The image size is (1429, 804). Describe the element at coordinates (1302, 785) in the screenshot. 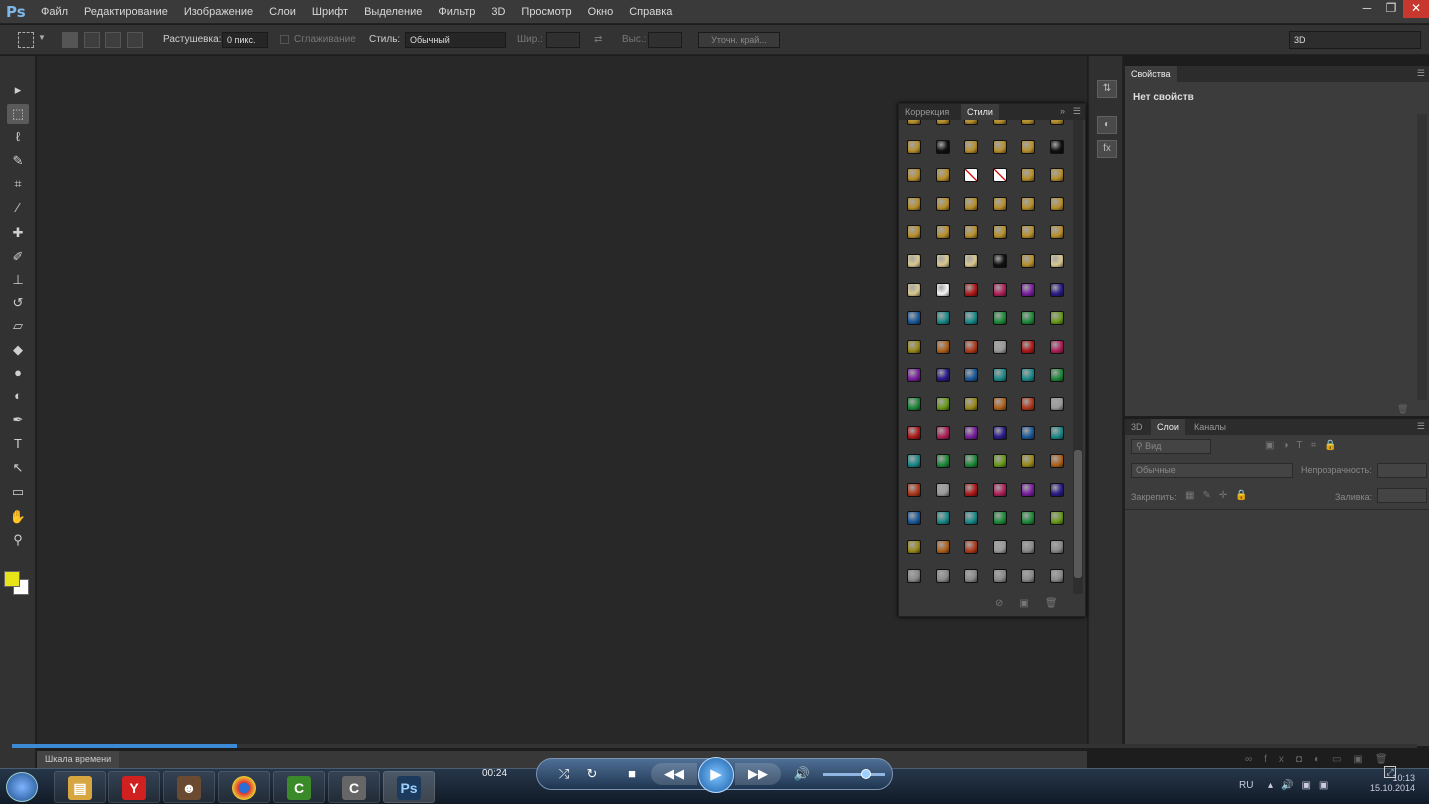

I see `tray-icons: ▴🔊▣▣` at that location.